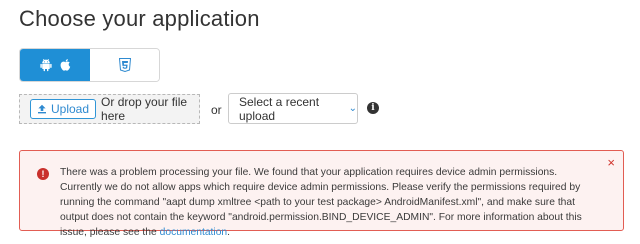 The height and width of the screenshot is (244, 640). I want to click on android-icon, so click(45, 65).